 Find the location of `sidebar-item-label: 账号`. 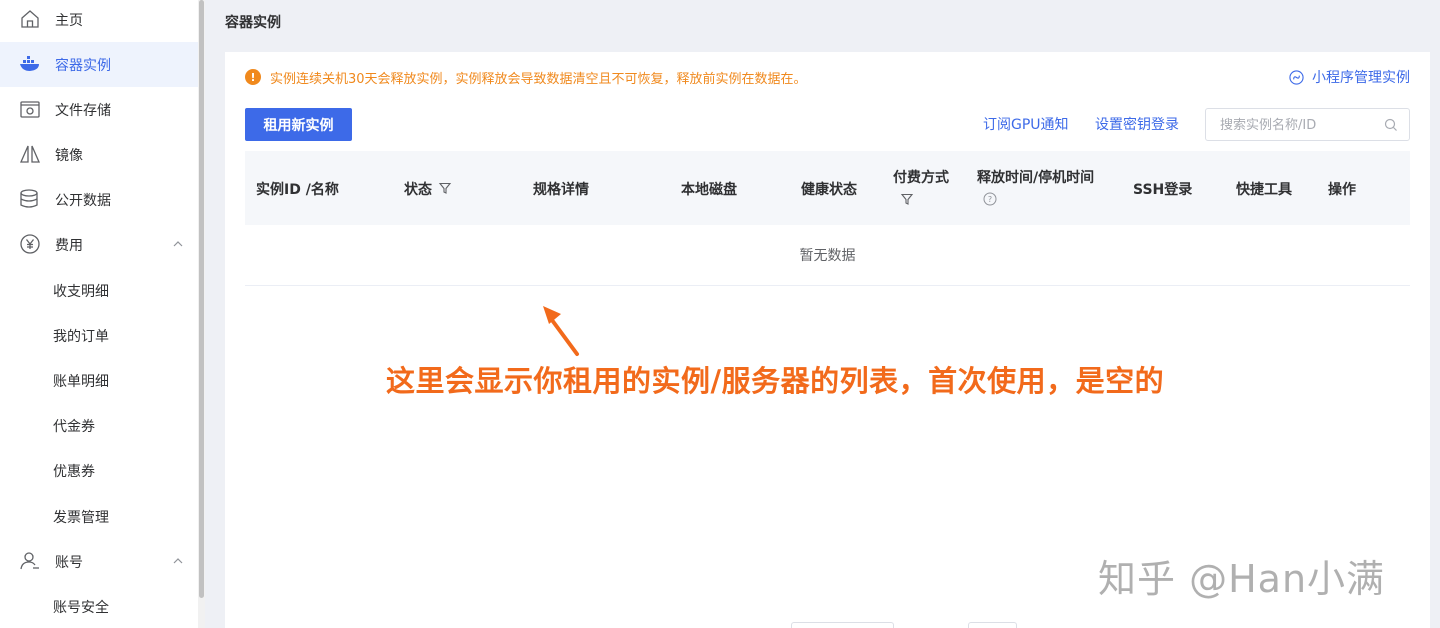

sidebar-item-label: 账号 is located at coordinates (69, 562).